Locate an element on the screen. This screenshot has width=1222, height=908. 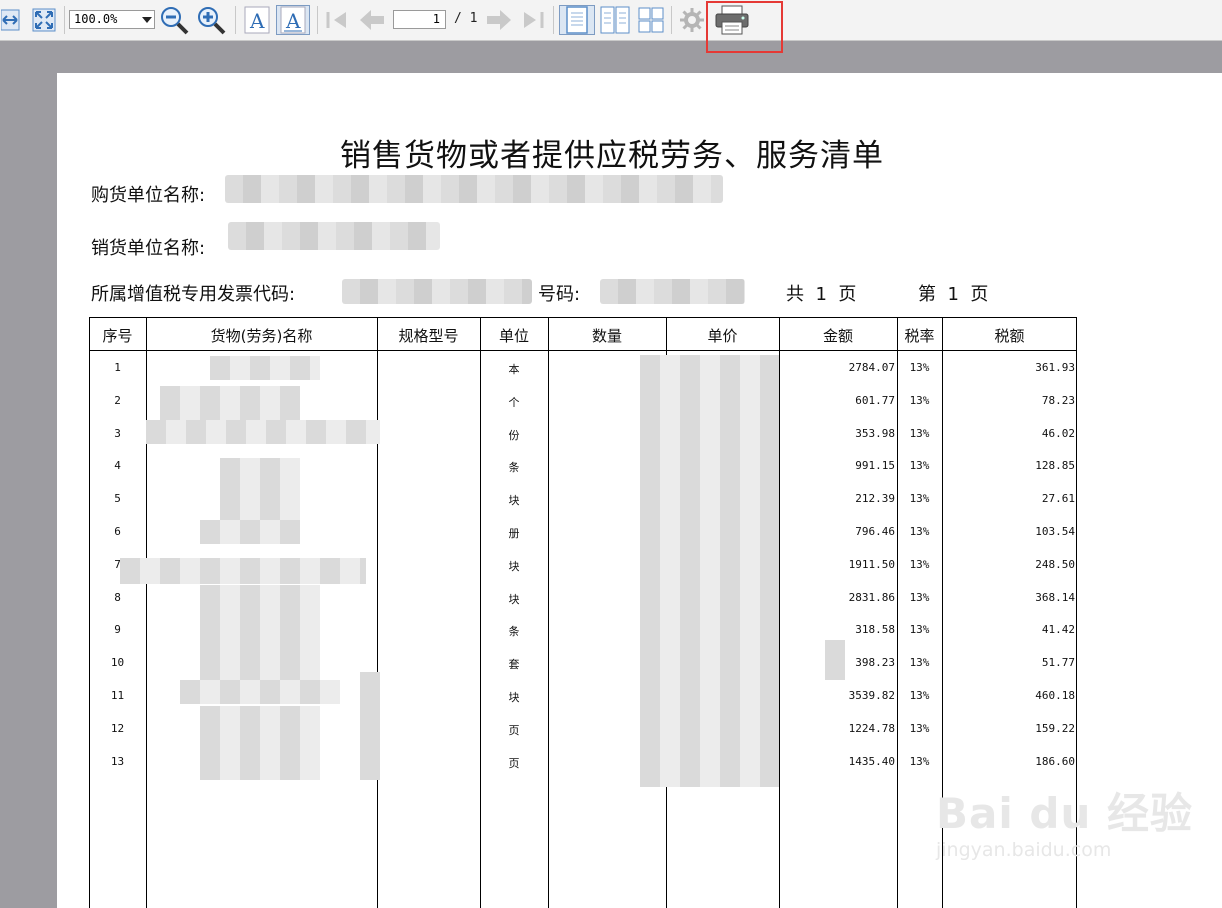
table-cell-tax: 186.60 is located at coordinates (1055, 761).